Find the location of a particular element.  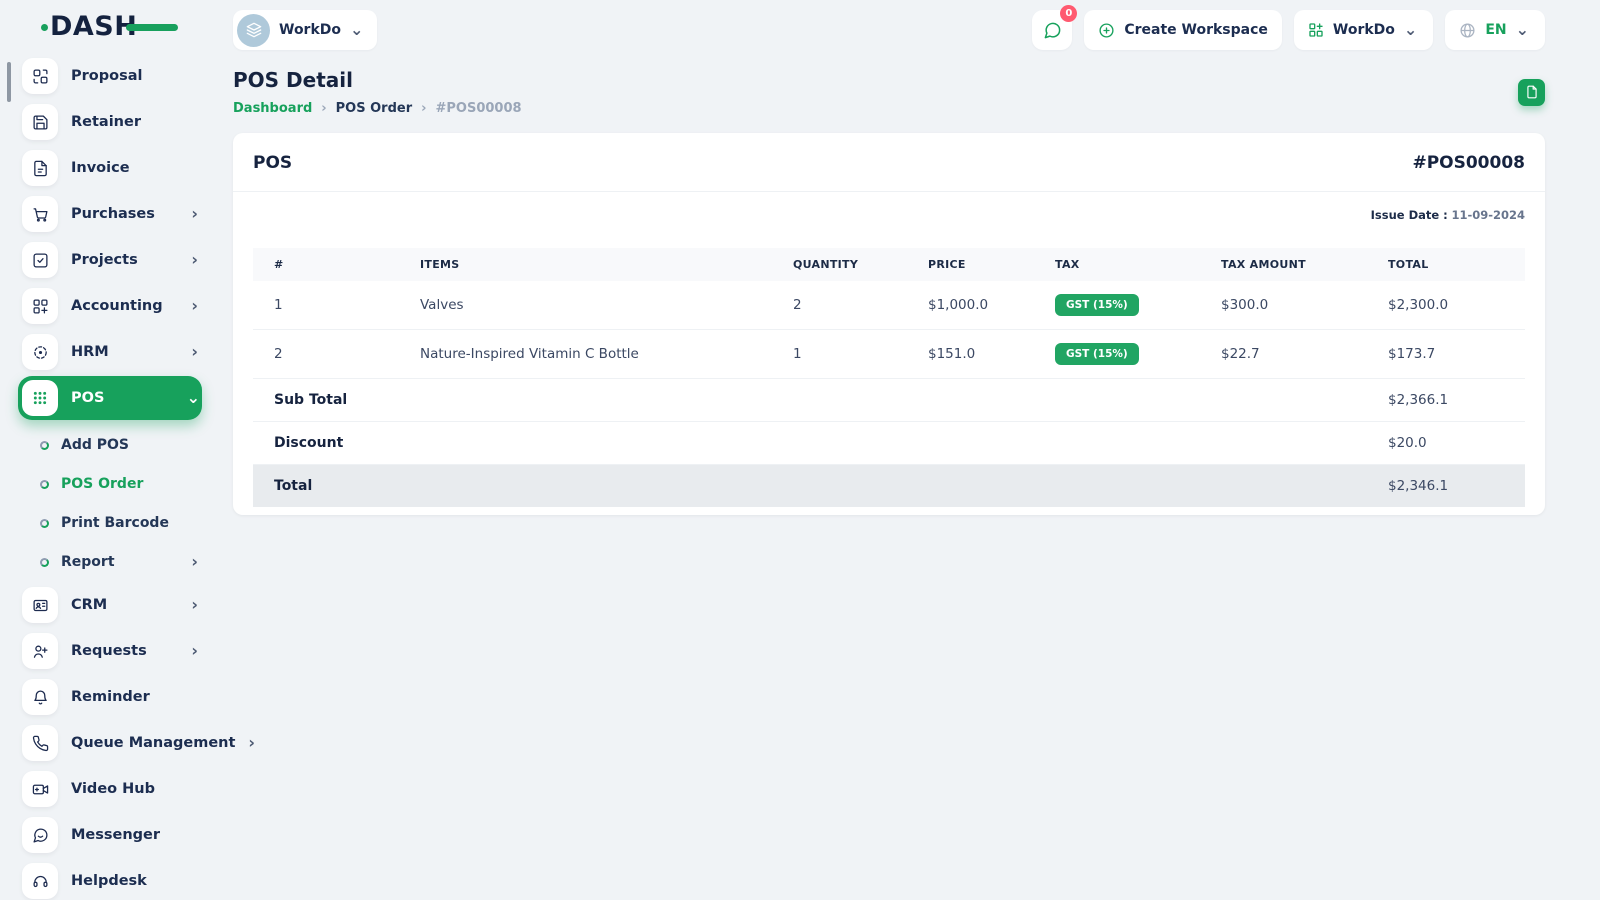

tax-badge: GST (15%) is located at coordinates (1097, 354).